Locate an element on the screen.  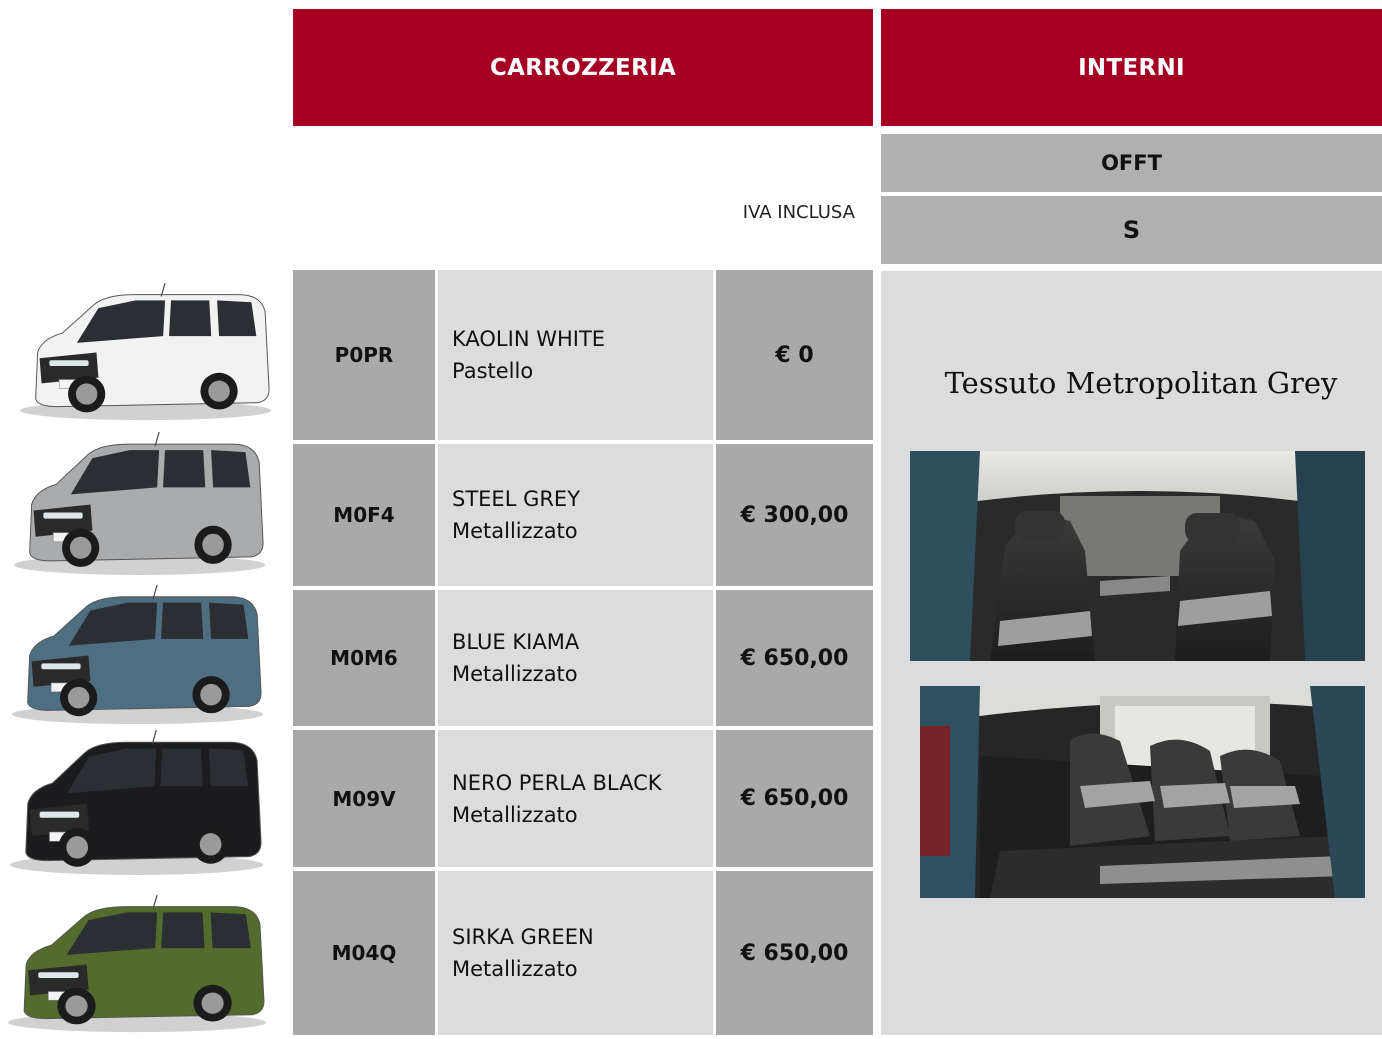
color-code-cell: M0M6 is located at coordinates (364, 658).